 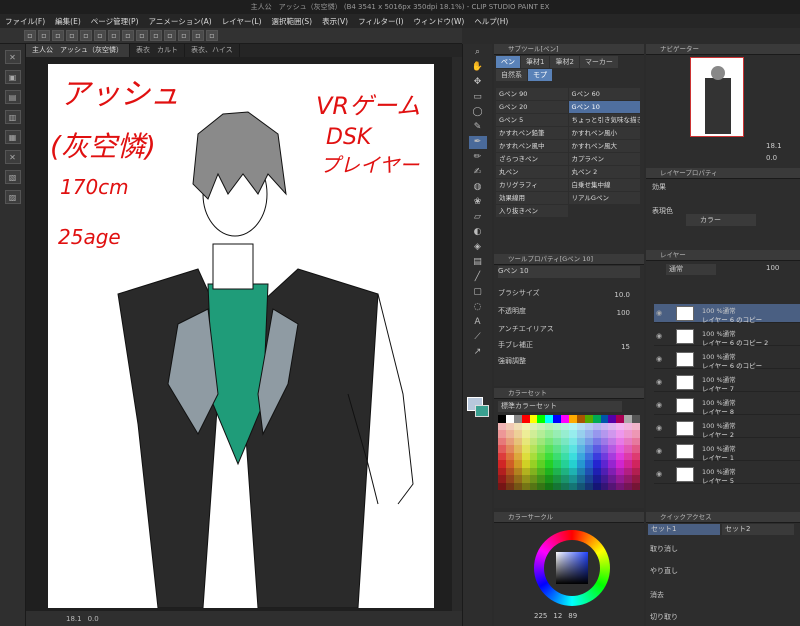 What do you see at coordinates (478, 307) in the screenshot?
I see `balloon-icon: ◌` at bounding box center [478, 307].